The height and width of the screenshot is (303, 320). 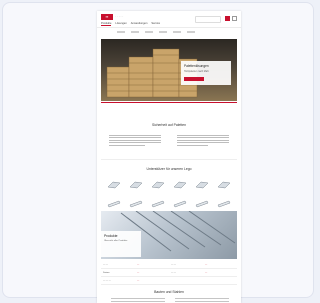 What do you see at coordinates (169, 125) in the screenshot?
I see `section-title: Sicherheit auf Paletten` at bounding box center [169, 125].